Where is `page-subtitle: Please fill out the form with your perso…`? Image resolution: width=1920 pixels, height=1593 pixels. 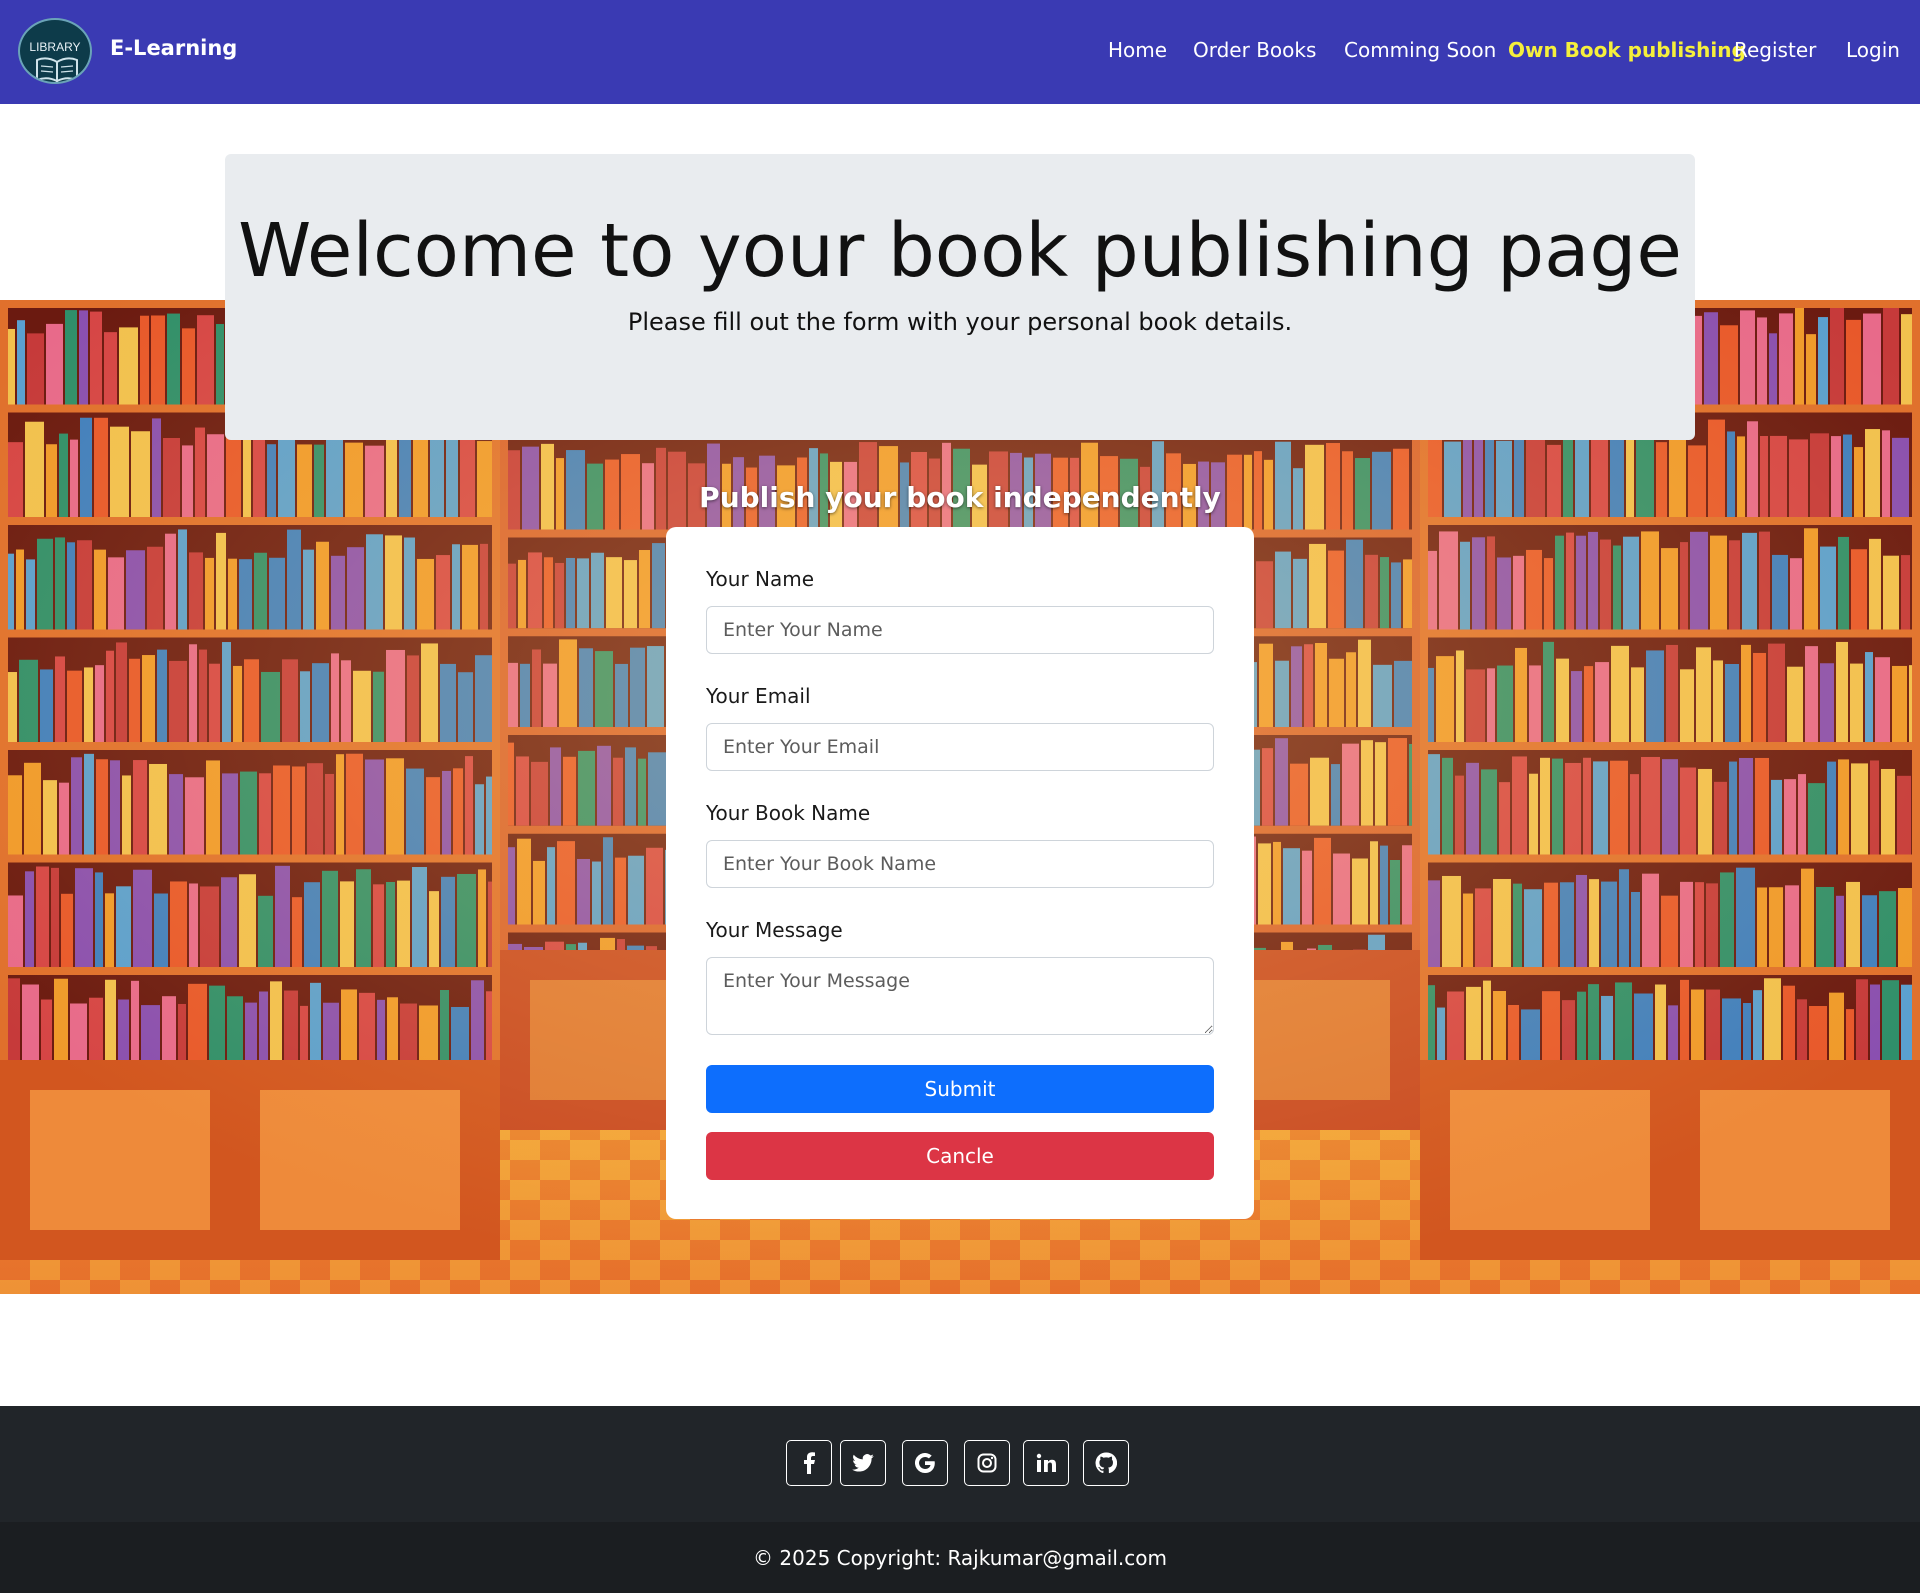 page-subtitle: Please fill out the form with your perso… is located at coordinates (960, 322).